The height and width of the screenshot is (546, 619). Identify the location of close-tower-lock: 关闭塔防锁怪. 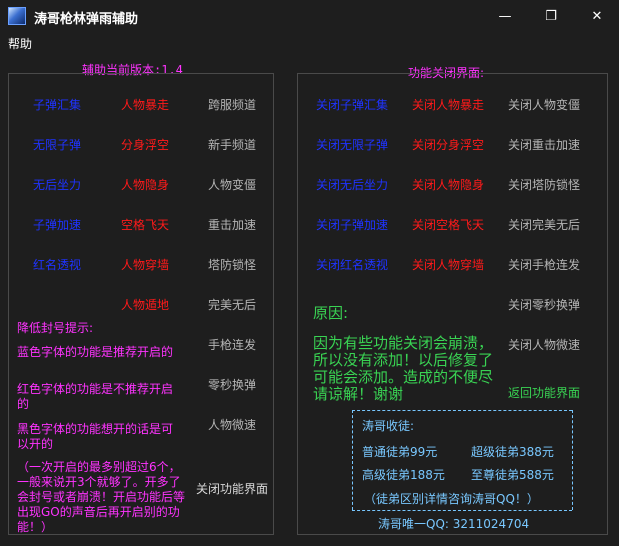
(544, 184).